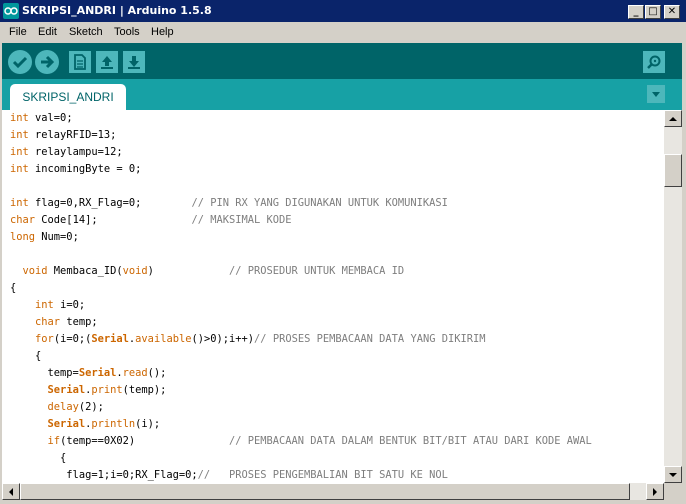 The height and width of the screenshot is (504, 686). Describe the element at coordinates (684, 271) in the screenshot. I see `window-frame-right` at that location.